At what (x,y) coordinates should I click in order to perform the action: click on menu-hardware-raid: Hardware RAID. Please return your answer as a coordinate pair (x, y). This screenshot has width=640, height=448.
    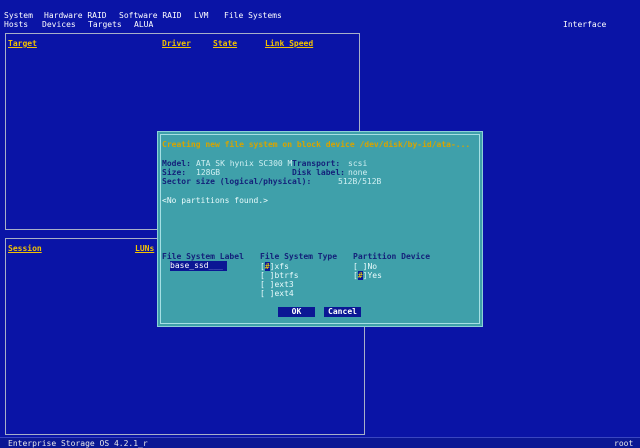
    Looking at the image, I should click on (75, 15).